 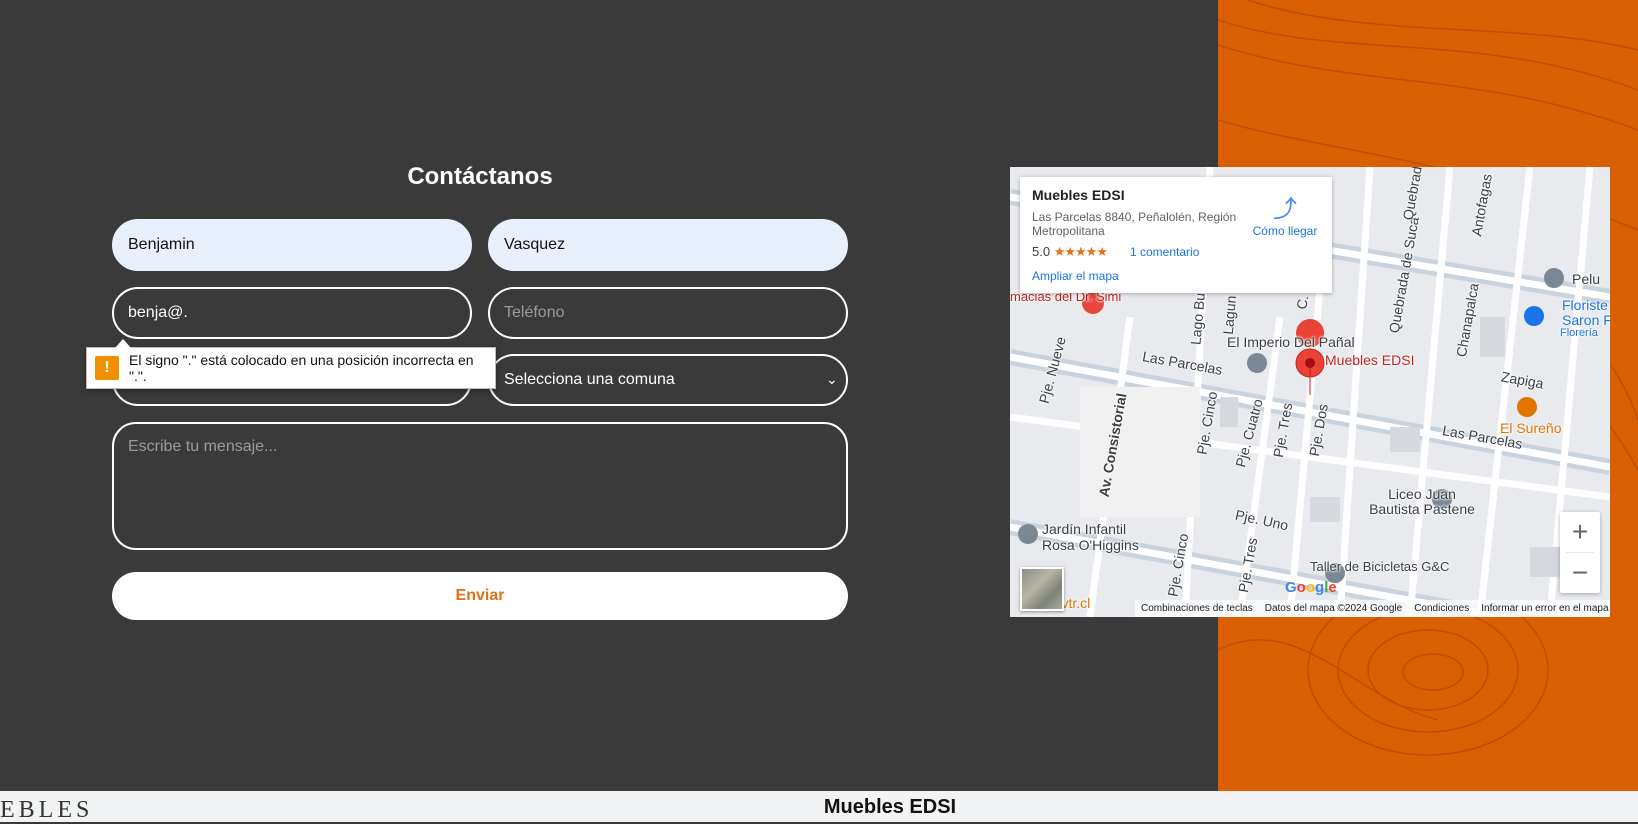 What do you see at coordinates (589, 379) in the screenshot?
I see `comuna-selected-label: Selecciona una comuna` at bounding box center [589, 379].